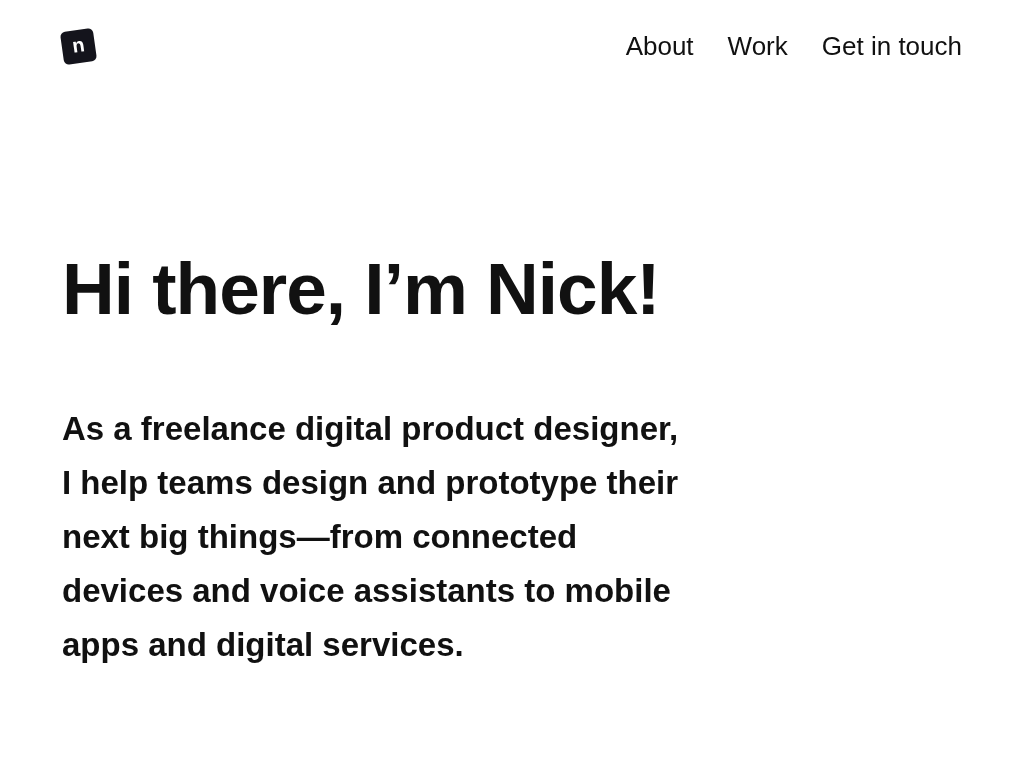  Describe the element at coordinates (78, 46) in the screenshot. I see `site-logo: n` at that location.